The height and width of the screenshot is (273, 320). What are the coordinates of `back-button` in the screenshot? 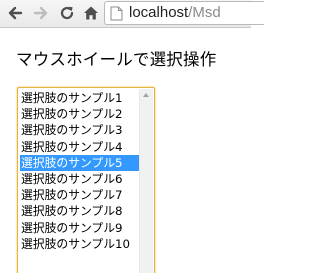 It's located at (15, 13).